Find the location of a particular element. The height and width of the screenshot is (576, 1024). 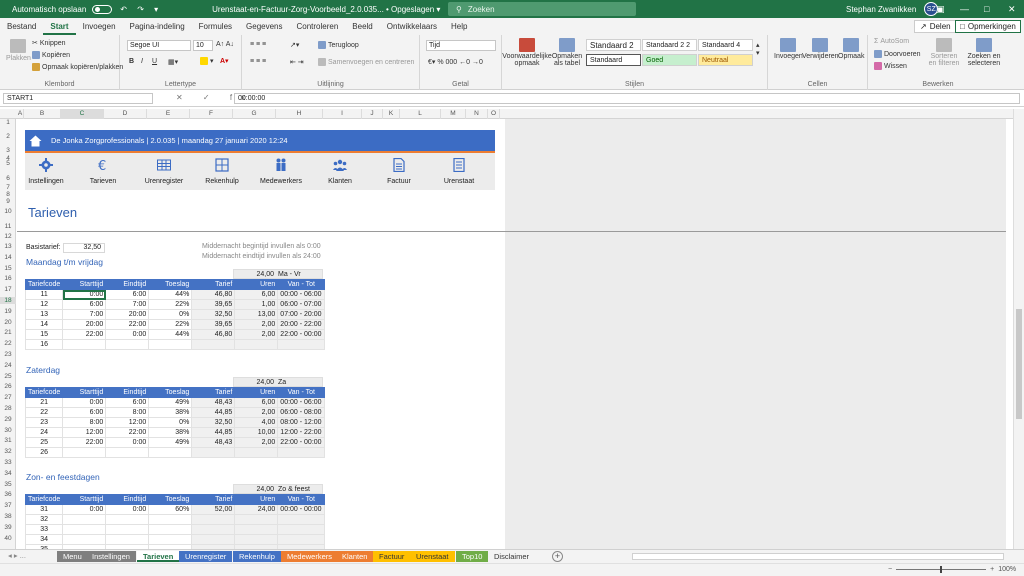

row-header-23: 23 is located at coordinates (8, 354).